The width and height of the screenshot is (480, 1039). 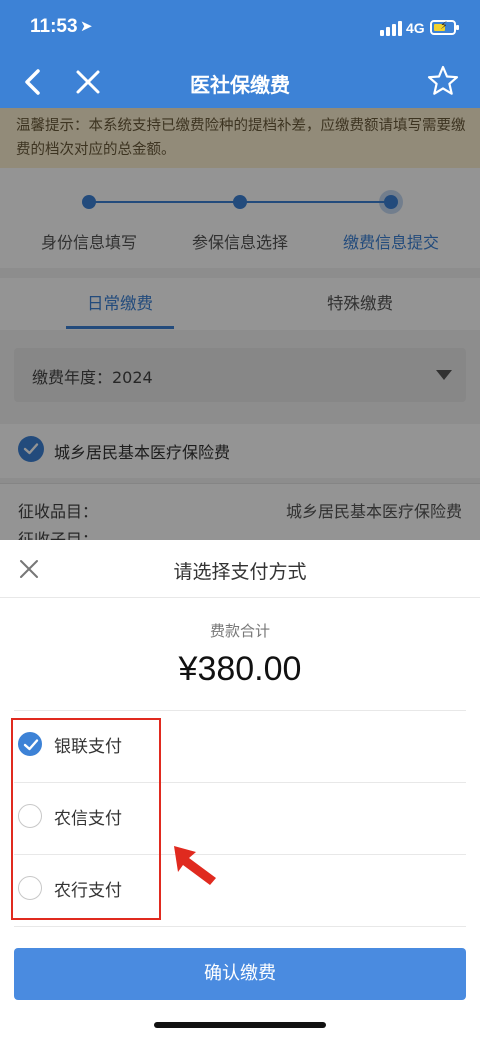 What do you see at coordinates (240, 1025) in the screenshot?
I see `home-indicator` at bounding box center [240, 1025].